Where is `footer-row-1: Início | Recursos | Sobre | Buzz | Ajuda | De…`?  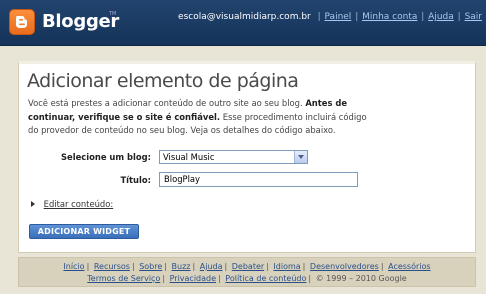 footer-row-1: Início | Recursos | Sobre | Buzz | Ajuda | De… is located at coordinates (247, 266).